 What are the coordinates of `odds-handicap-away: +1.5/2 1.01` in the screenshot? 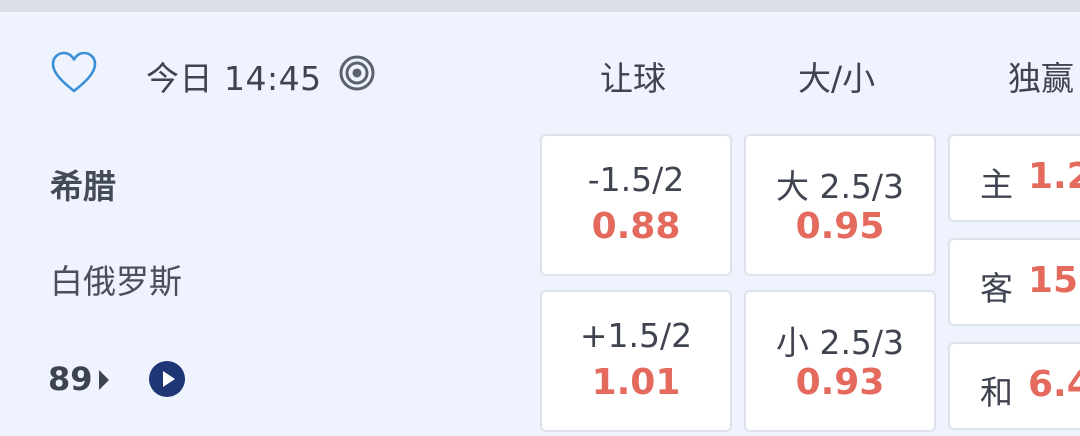 It's located at (636, 361).